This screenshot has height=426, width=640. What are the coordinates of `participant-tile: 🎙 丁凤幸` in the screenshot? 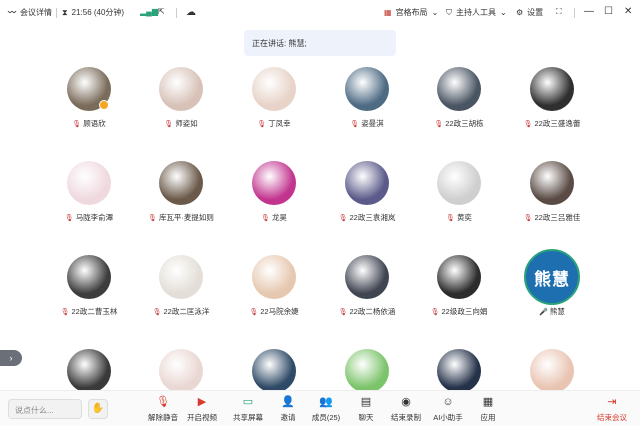 It's located at (274, 105).